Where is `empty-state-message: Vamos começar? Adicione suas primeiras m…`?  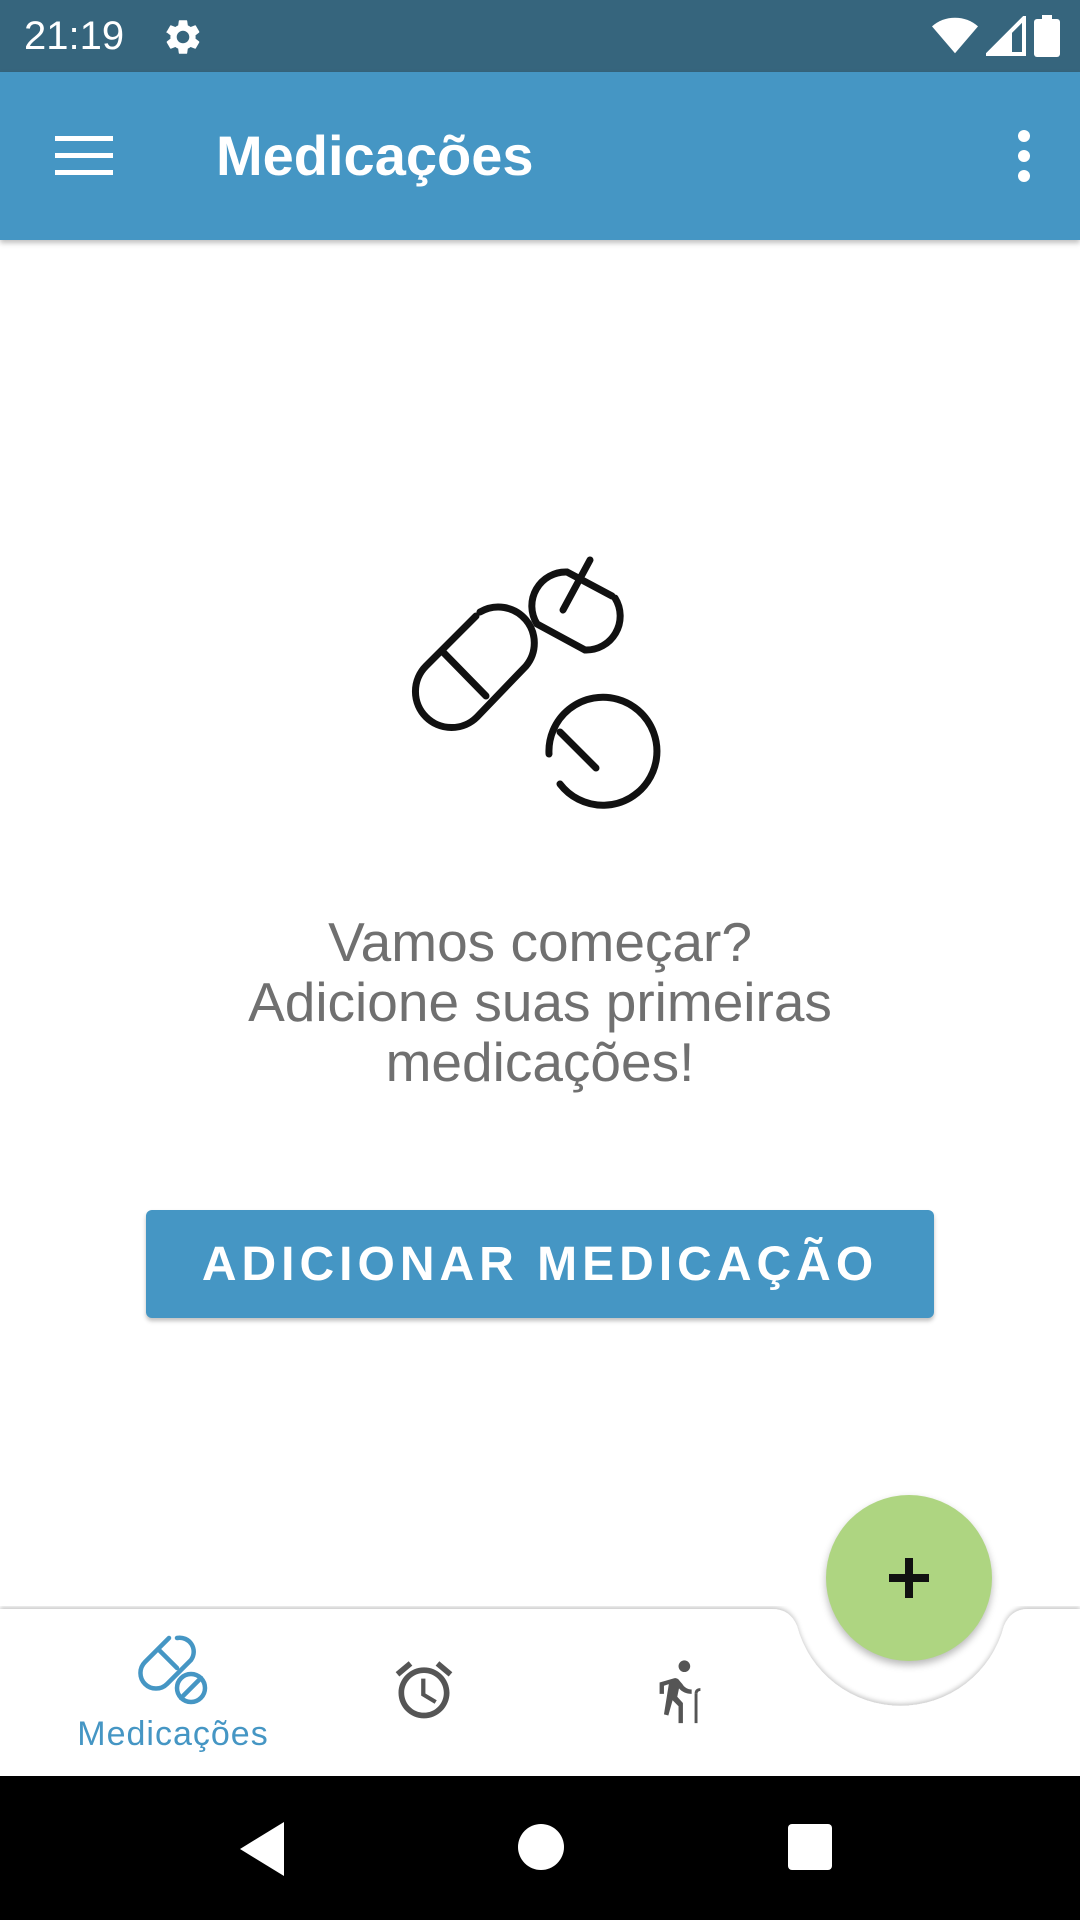 empty-state-message: Vamos começar? Adicione suas primeiras m… is located at coordinates (540, 1002).